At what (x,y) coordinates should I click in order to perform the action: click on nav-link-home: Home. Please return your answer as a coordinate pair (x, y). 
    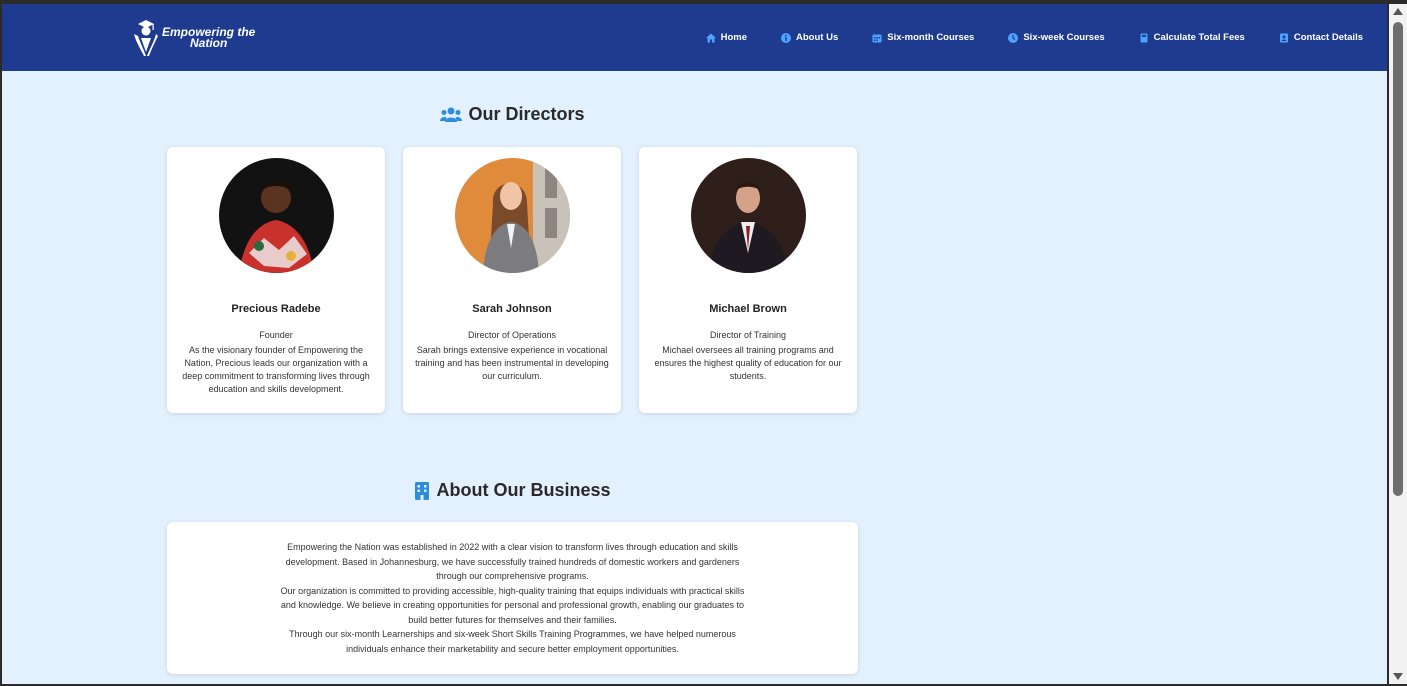
    Looking at the image, I should click on (726, 37).